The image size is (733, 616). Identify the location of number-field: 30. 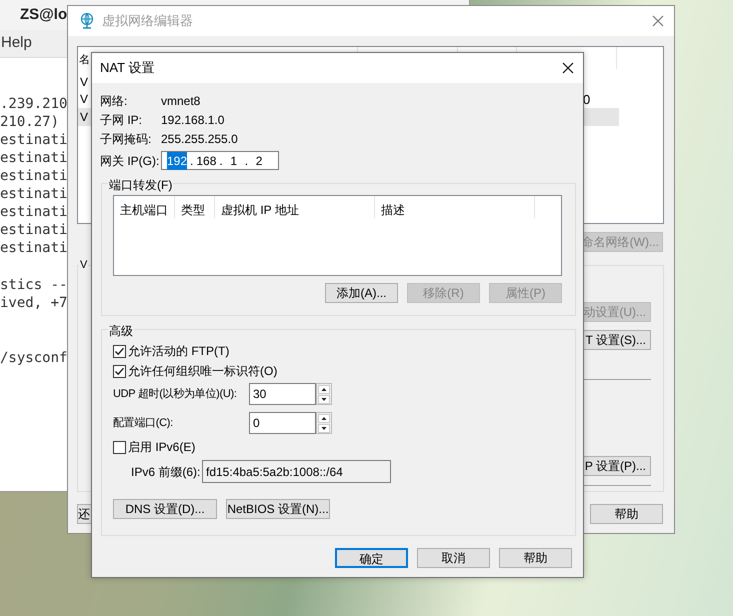
(282, 394).